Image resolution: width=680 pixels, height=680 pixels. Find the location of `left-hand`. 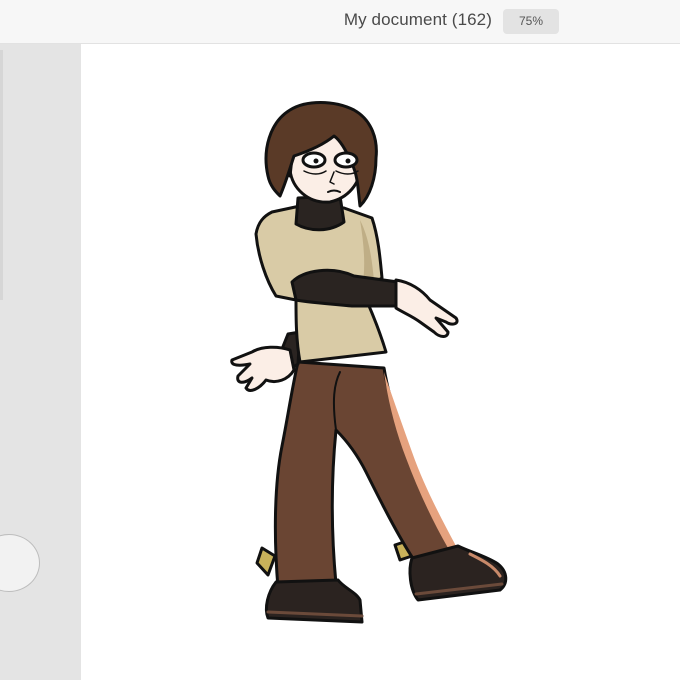

left-hand is located at coordinates (263, 368).